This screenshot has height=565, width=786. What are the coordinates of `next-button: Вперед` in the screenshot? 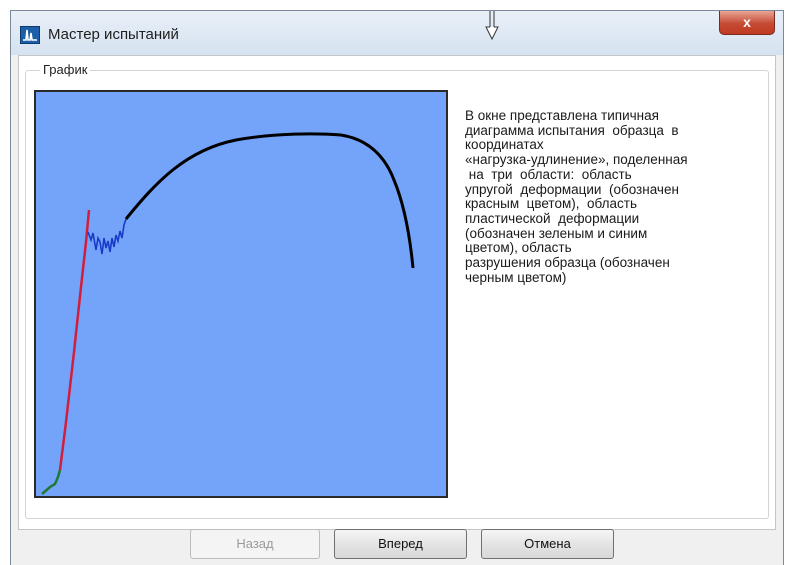 It's located at (400, 544).